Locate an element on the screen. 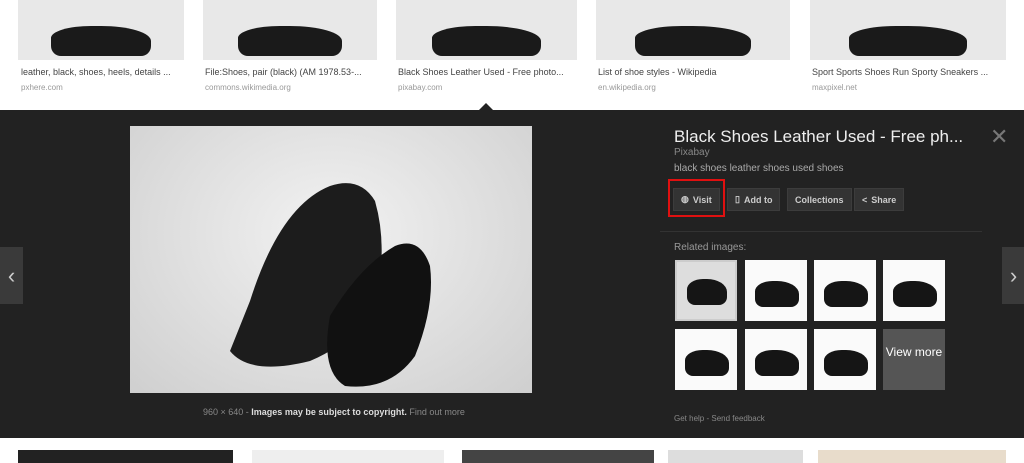  result-source: pixabay.com is located at coordinates (420, 87).